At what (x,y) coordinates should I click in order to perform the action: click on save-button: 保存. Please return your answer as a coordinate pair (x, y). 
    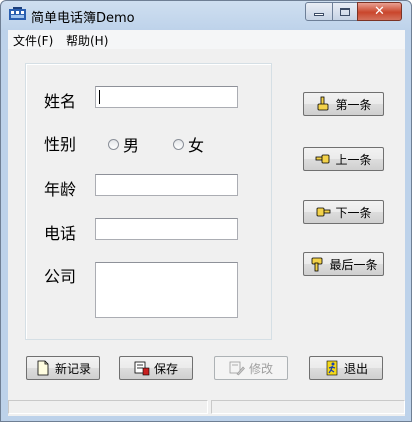
    Looking at the image, I should click on (156, 368).